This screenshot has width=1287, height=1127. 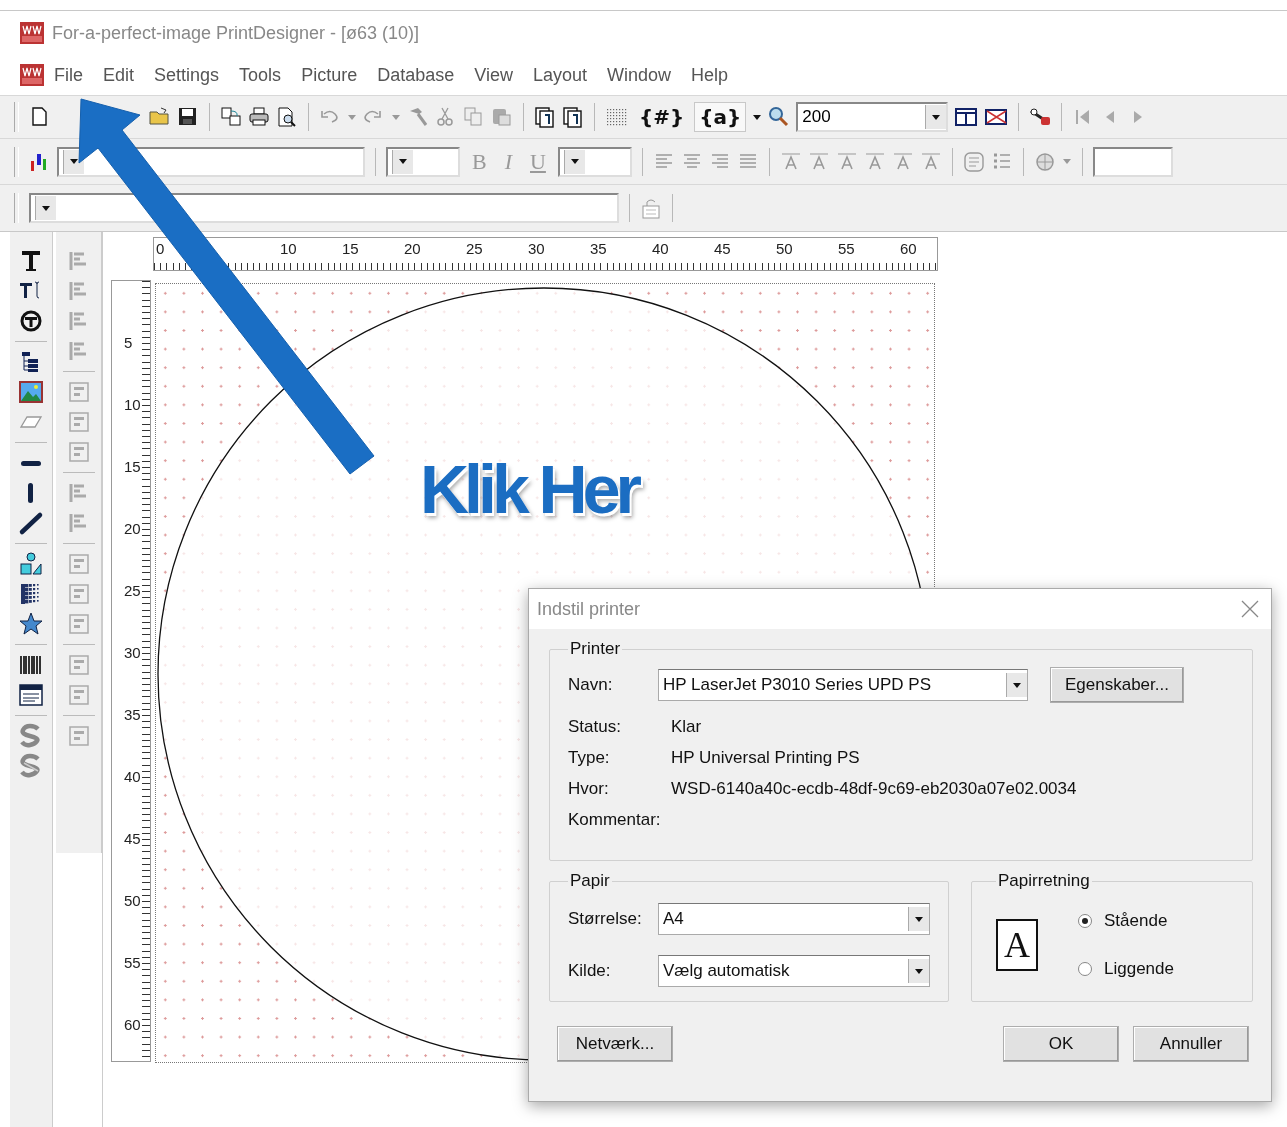 What do you see at coordinates (589, 609) in the screenshot?
I see `dialog-title: Indstil printer` at bounding box center [589, 609].